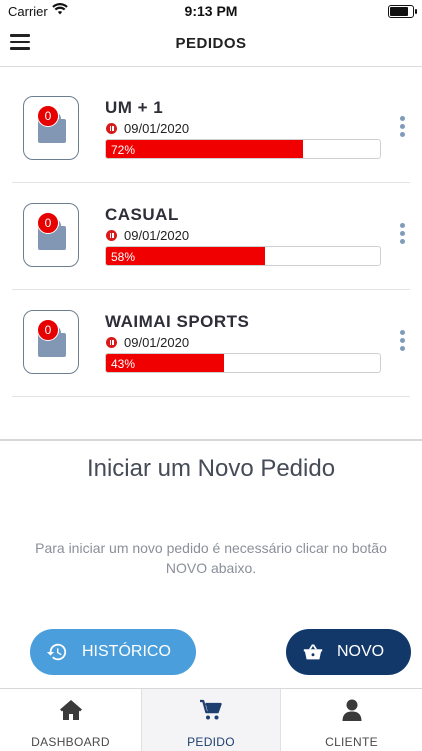  Describe the element at coordinates (142, 214) in the screenshot. I see `order-name: CASUAL` at that location.